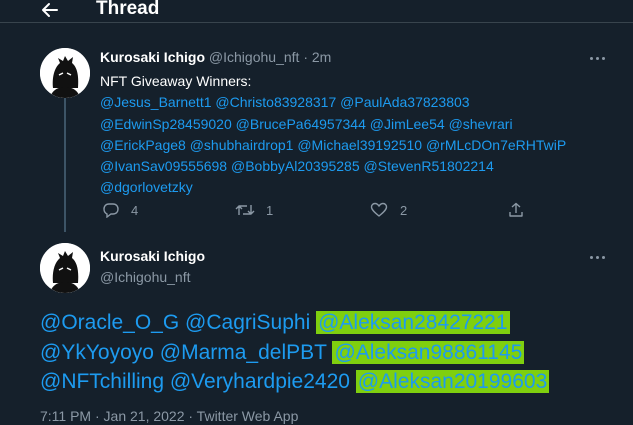 This screenshot has height=425, width=633. Describe the element at coordinates (242, 145) in the screenshot. I see `mention-link: @shubhairdrop1` at that location.